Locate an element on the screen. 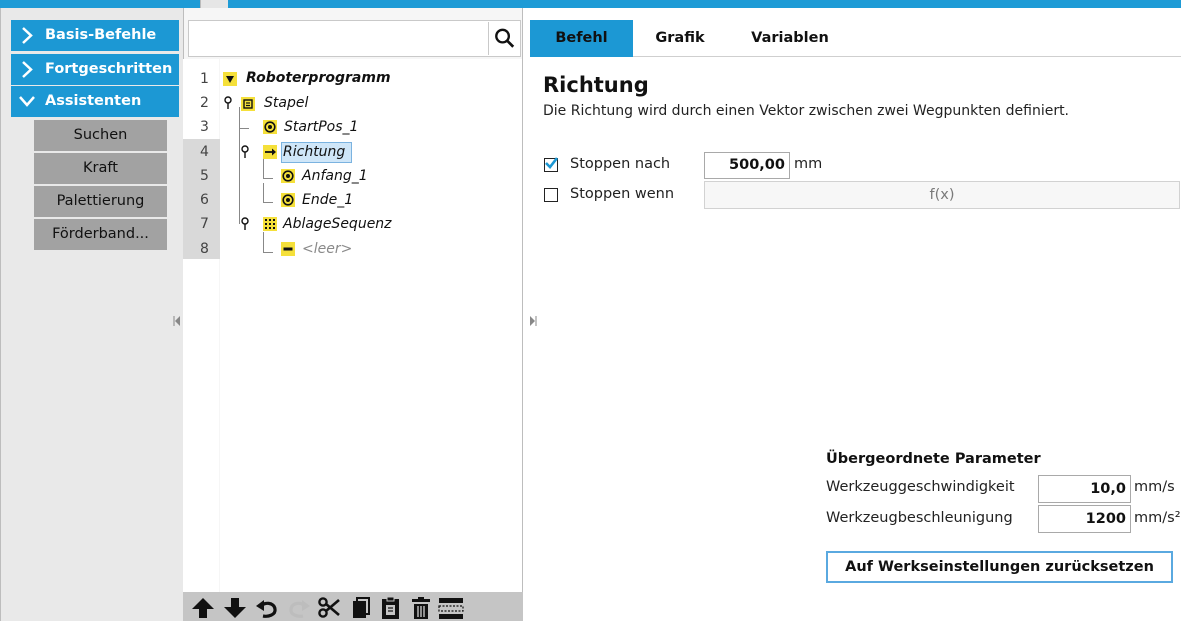 The image size is (1181, 621). collapse-right-icon is located at coordinates (533, 321).